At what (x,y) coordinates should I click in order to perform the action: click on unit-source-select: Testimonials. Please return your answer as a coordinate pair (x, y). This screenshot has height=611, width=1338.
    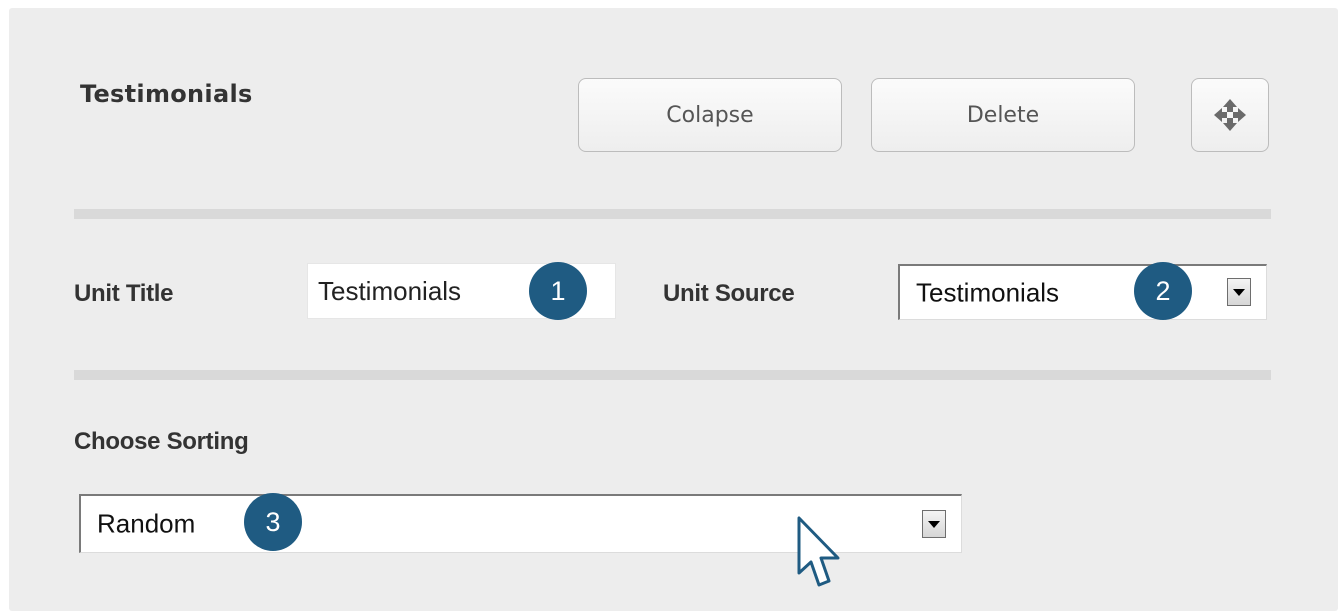
    Looking at the image, I should click on (1082, 292).